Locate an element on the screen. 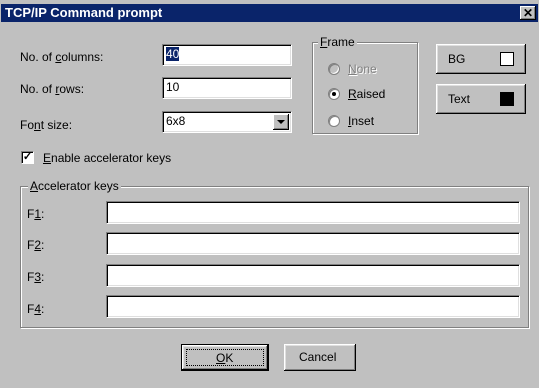  text-button-label: Text is located at coordinates (459, 99).